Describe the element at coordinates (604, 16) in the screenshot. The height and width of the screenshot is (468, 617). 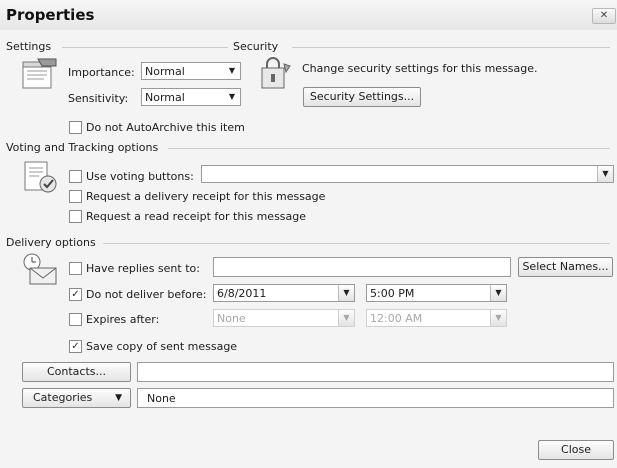
I see `close-icon: ✕` at that location.